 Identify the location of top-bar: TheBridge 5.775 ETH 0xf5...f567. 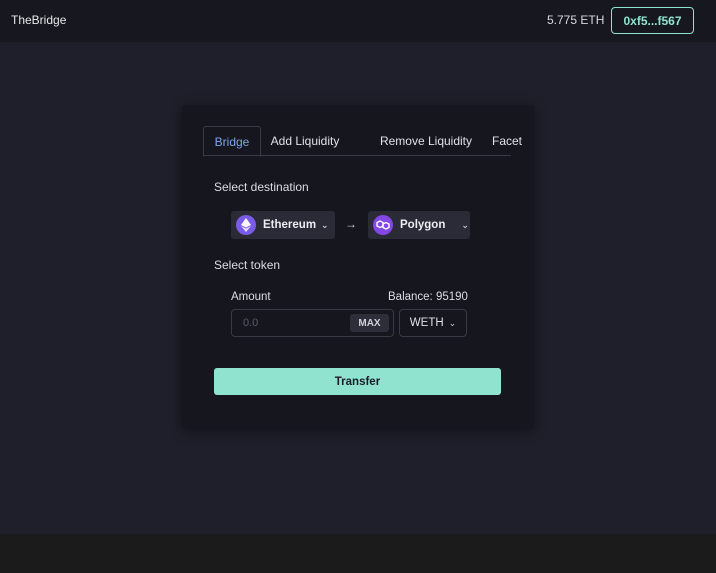
(358, 21).